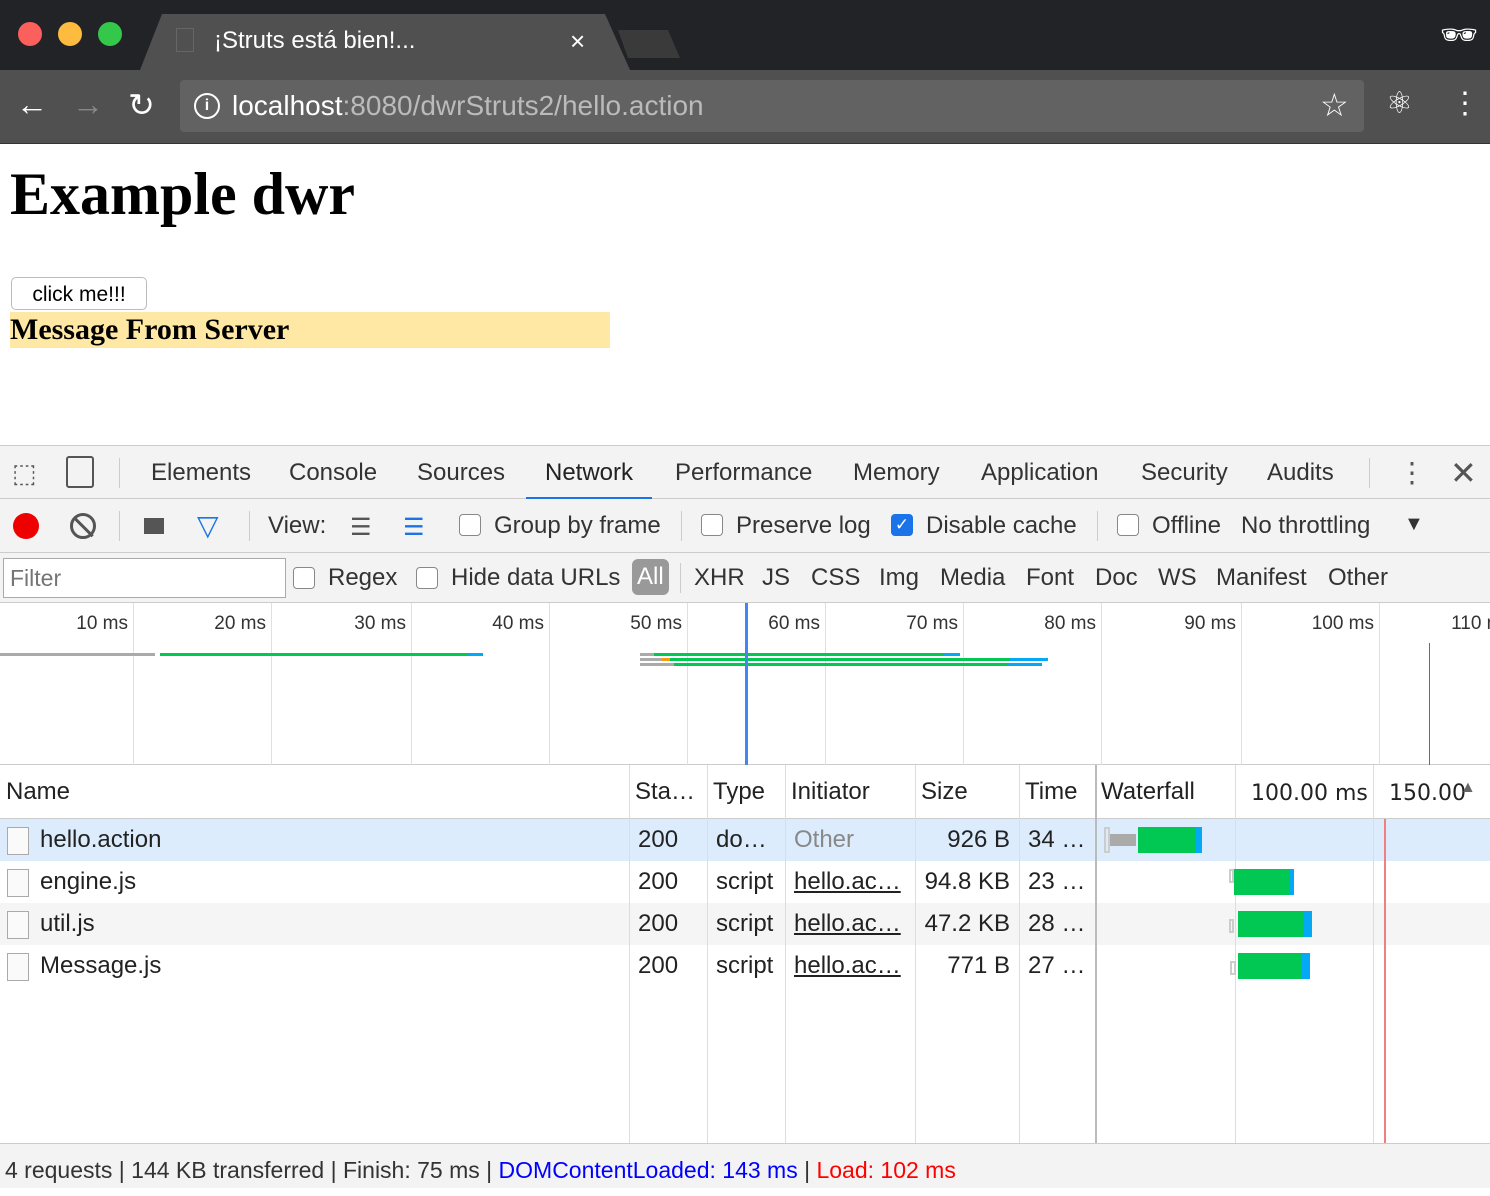 This screenshot has height=1196, width=1490. I want to click on throttling-select: No throttling, so click(1305, 526).